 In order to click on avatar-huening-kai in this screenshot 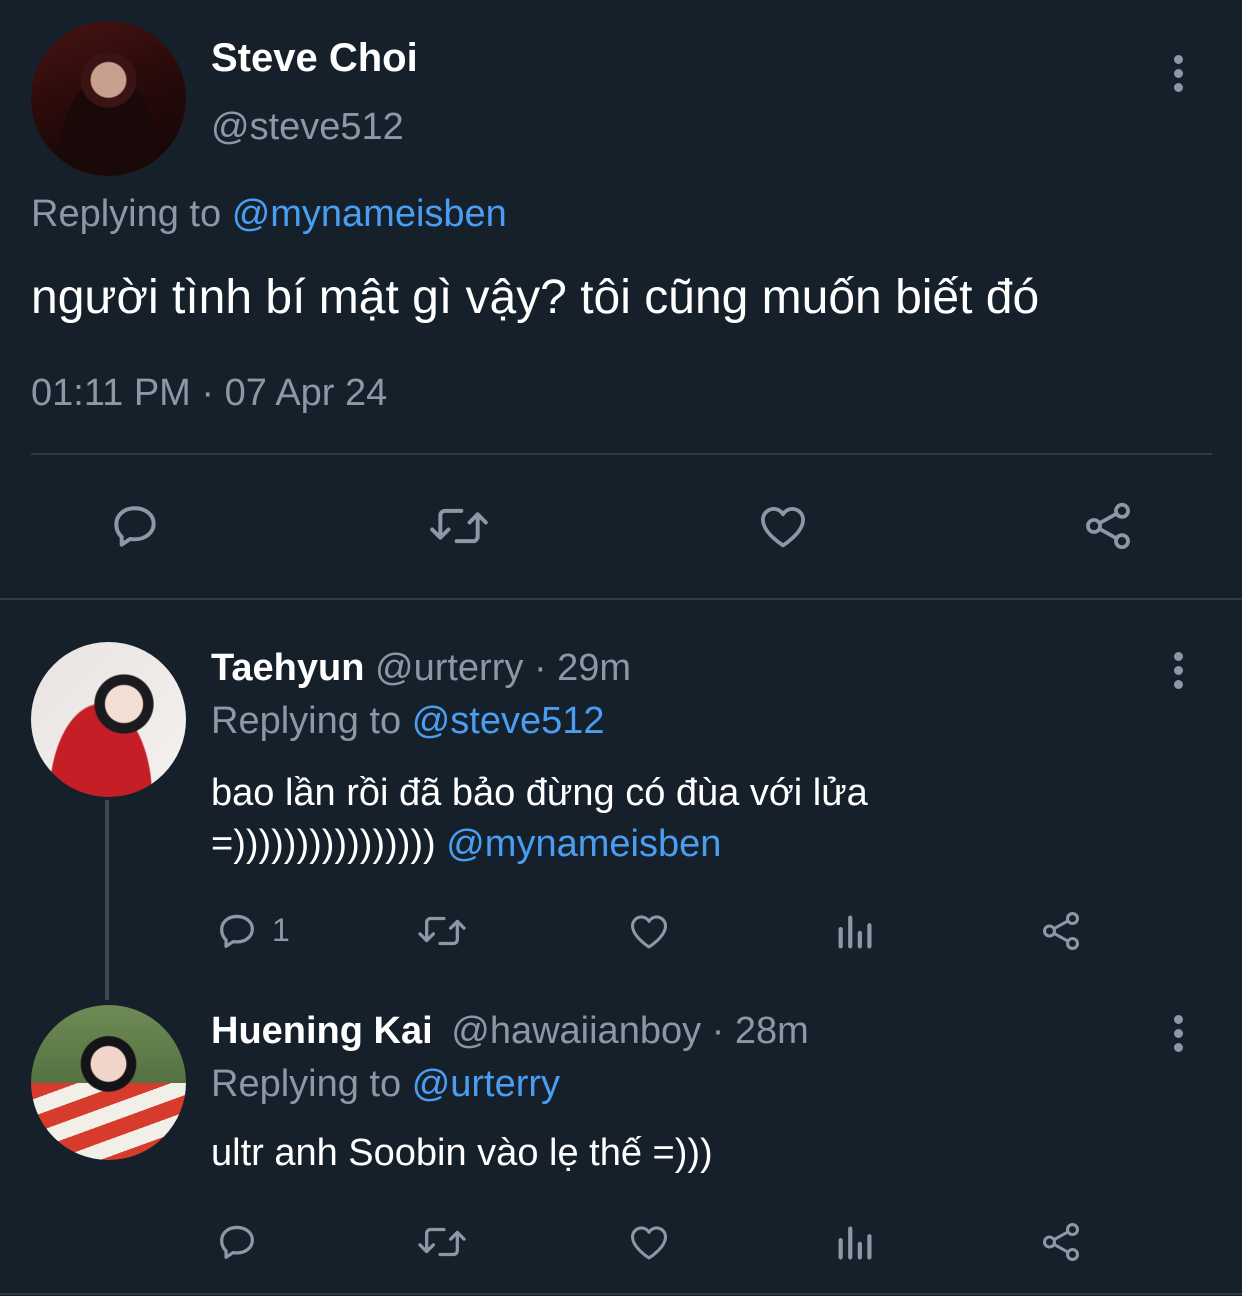, I will do `click(108, 1082)`.